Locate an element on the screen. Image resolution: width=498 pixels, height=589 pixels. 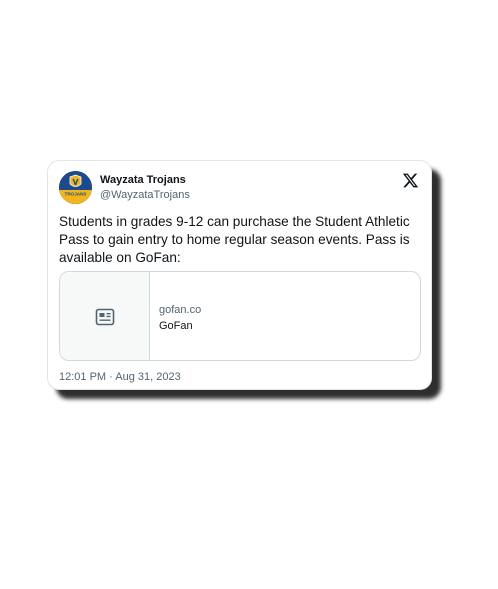
link-preview-card: gofan.co GoFan is located at coordinates (240, 316).